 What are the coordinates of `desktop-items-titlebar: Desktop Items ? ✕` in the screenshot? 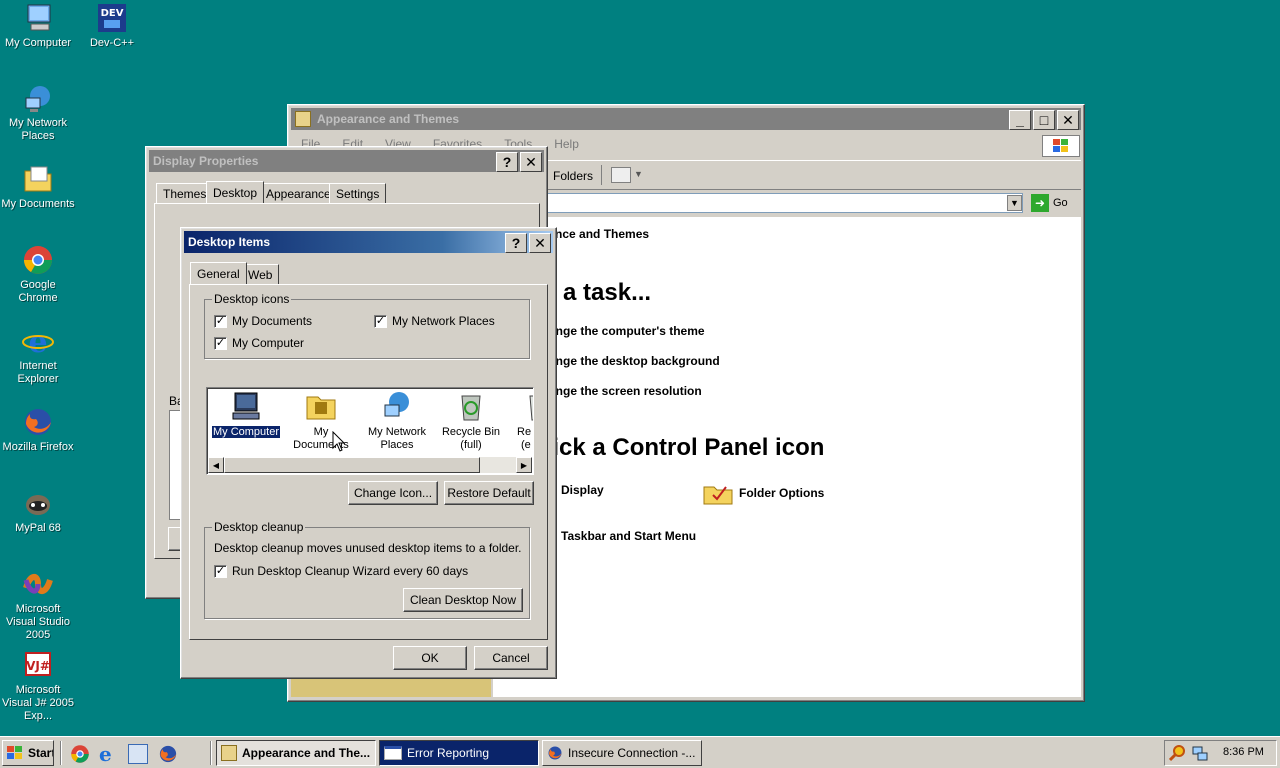 It's located at (368, 242).